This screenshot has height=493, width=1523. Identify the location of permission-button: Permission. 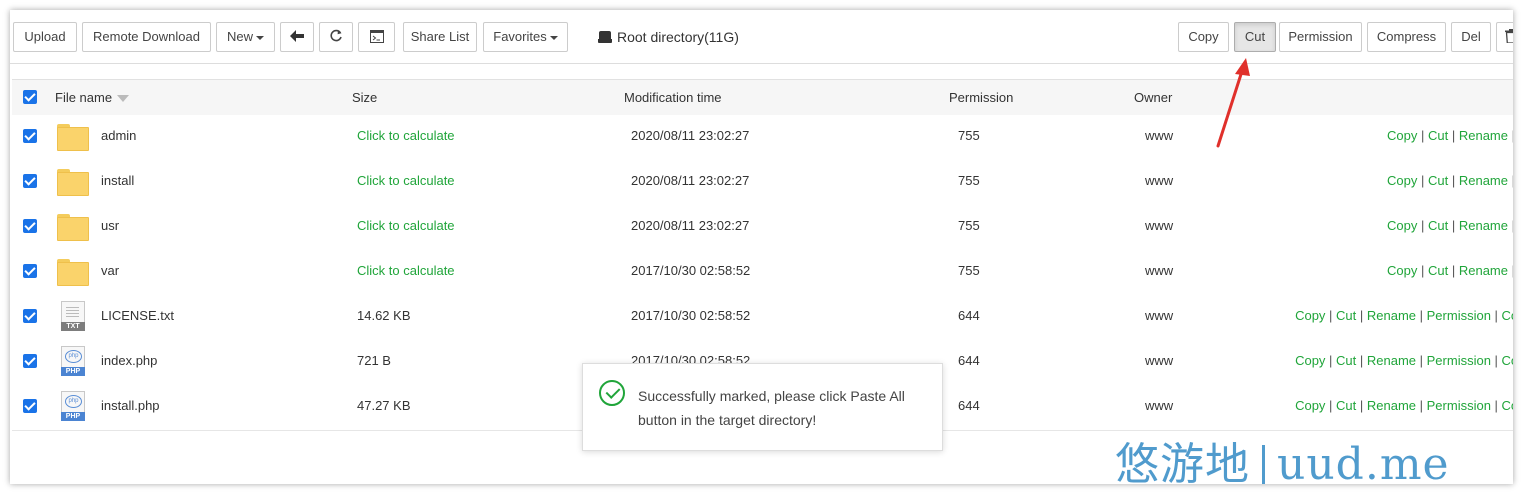
(1320, 37).